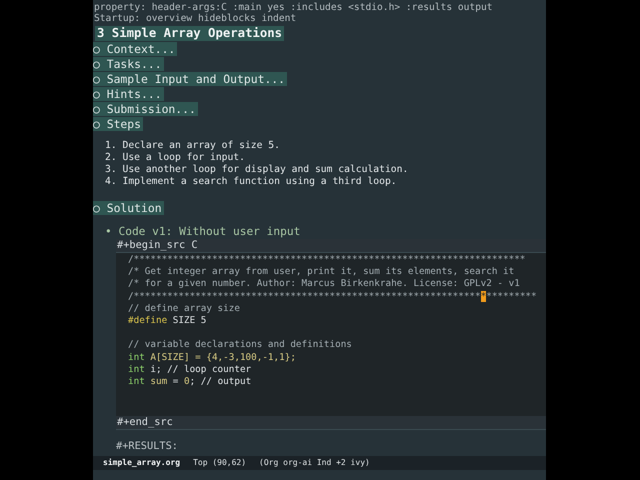 This screenshot has height=480, width=640. Describe the element at coordinates (189, 33) in the screenshot. I see `org-title-heading: 3 Simple Array Operations` at that location.